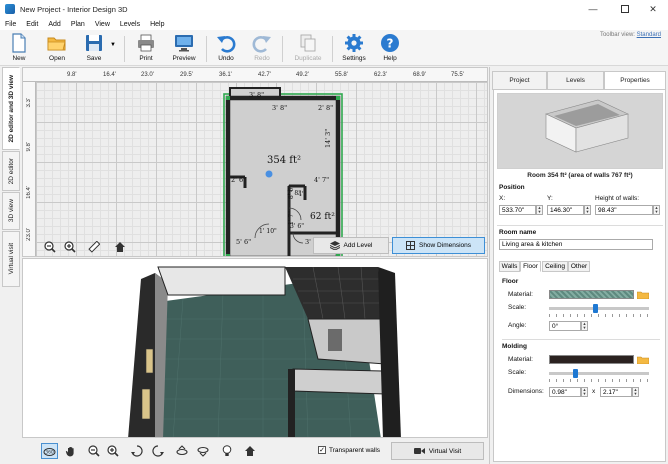  I want to click on home-icon, so click(120, 247).